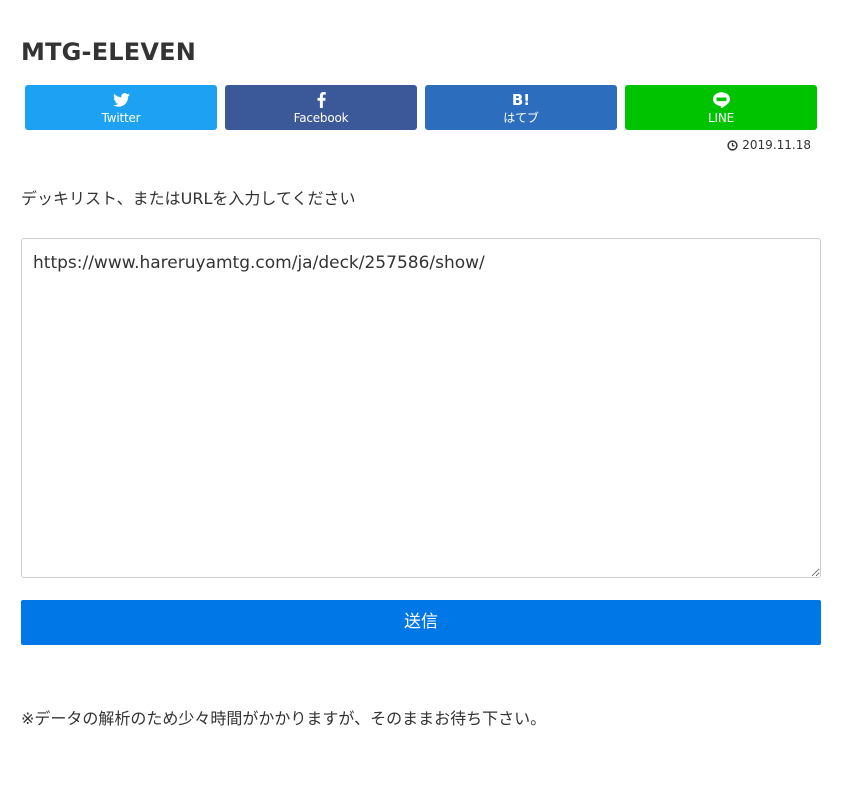 This screenshot has width=842, height=797. I want to click on twitter-bird-icon, so click(121, 100).